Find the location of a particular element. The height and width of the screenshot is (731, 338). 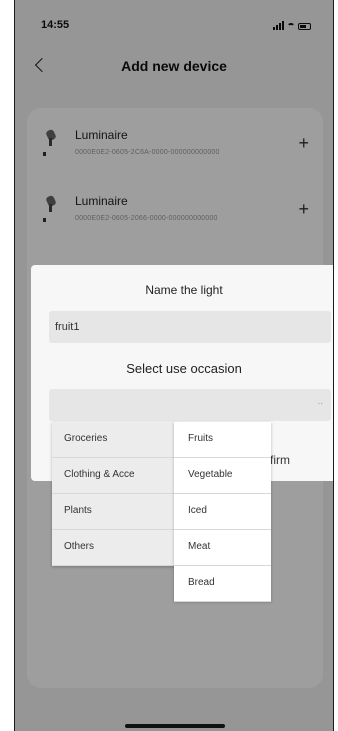

occasion-label: Select use occasion is located at coordinates (184, 368).